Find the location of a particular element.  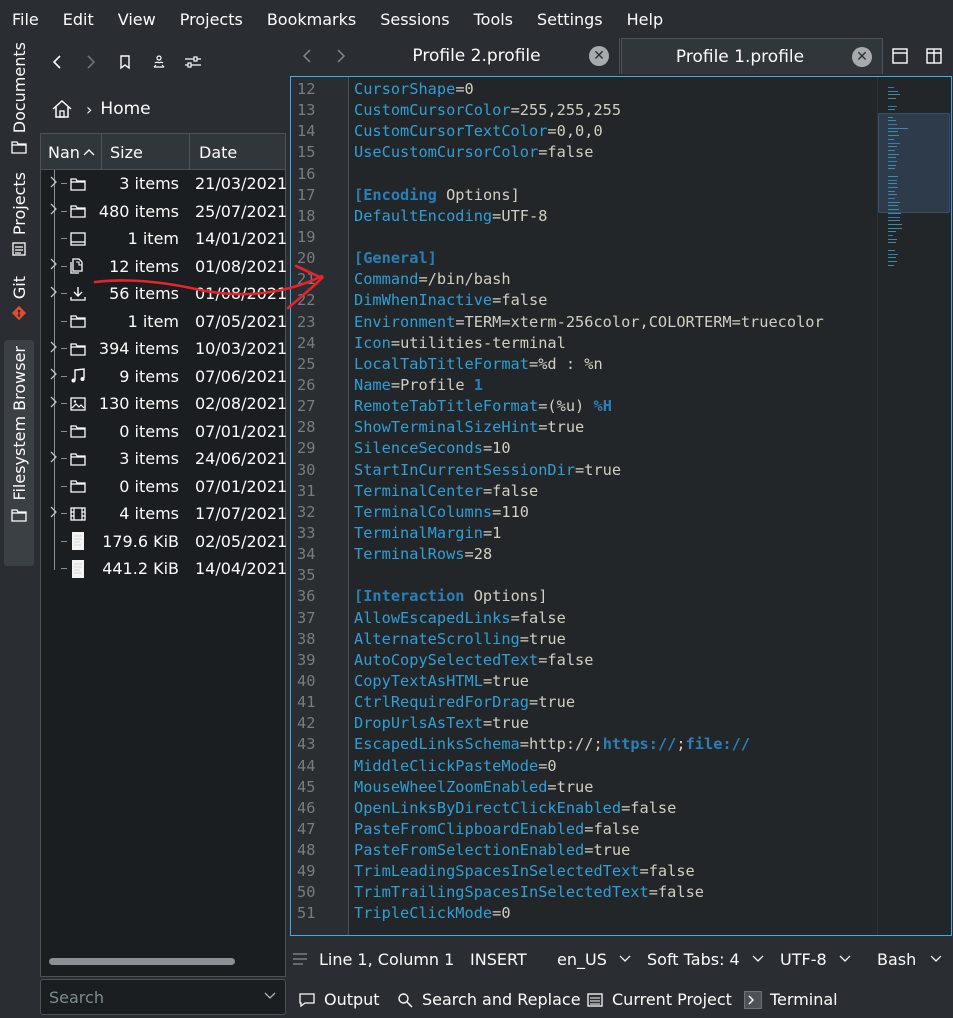

menu-file: File is located at coordinates (25, 19).